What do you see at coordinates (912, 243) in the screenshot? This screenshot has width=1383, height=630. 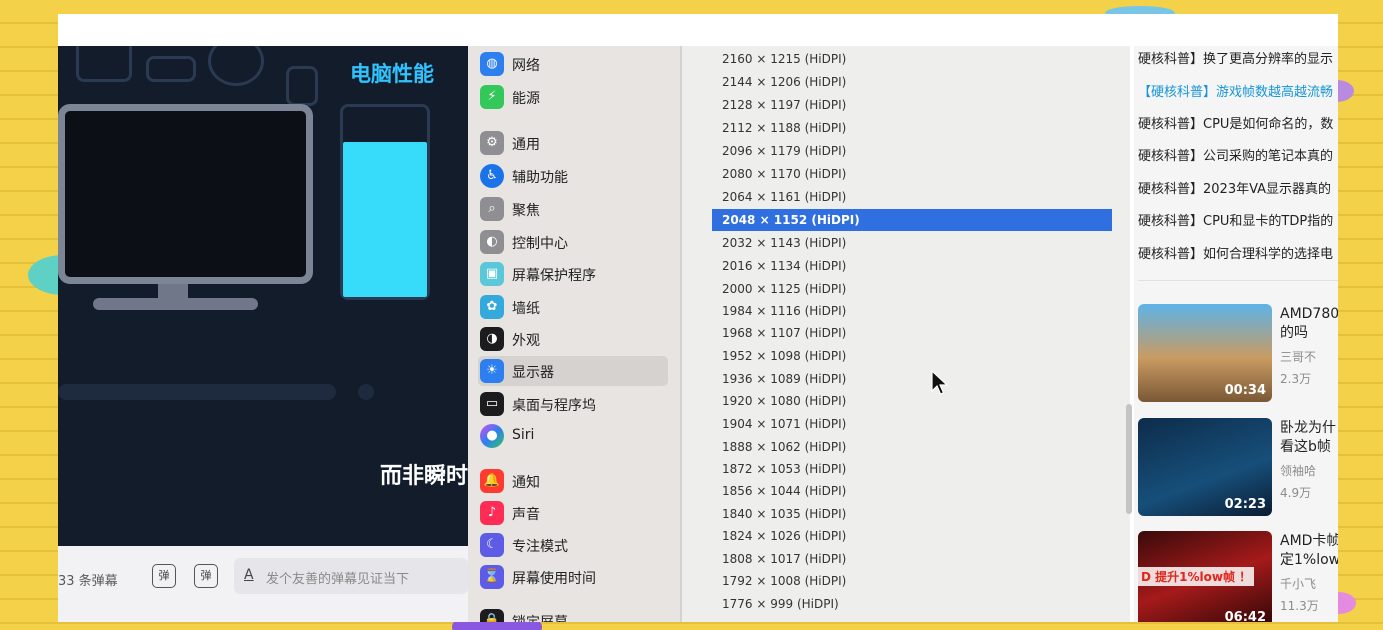 I see `resolution-option: 2032 × 1143 (HiDPI)` at bounding box center [912, 243].